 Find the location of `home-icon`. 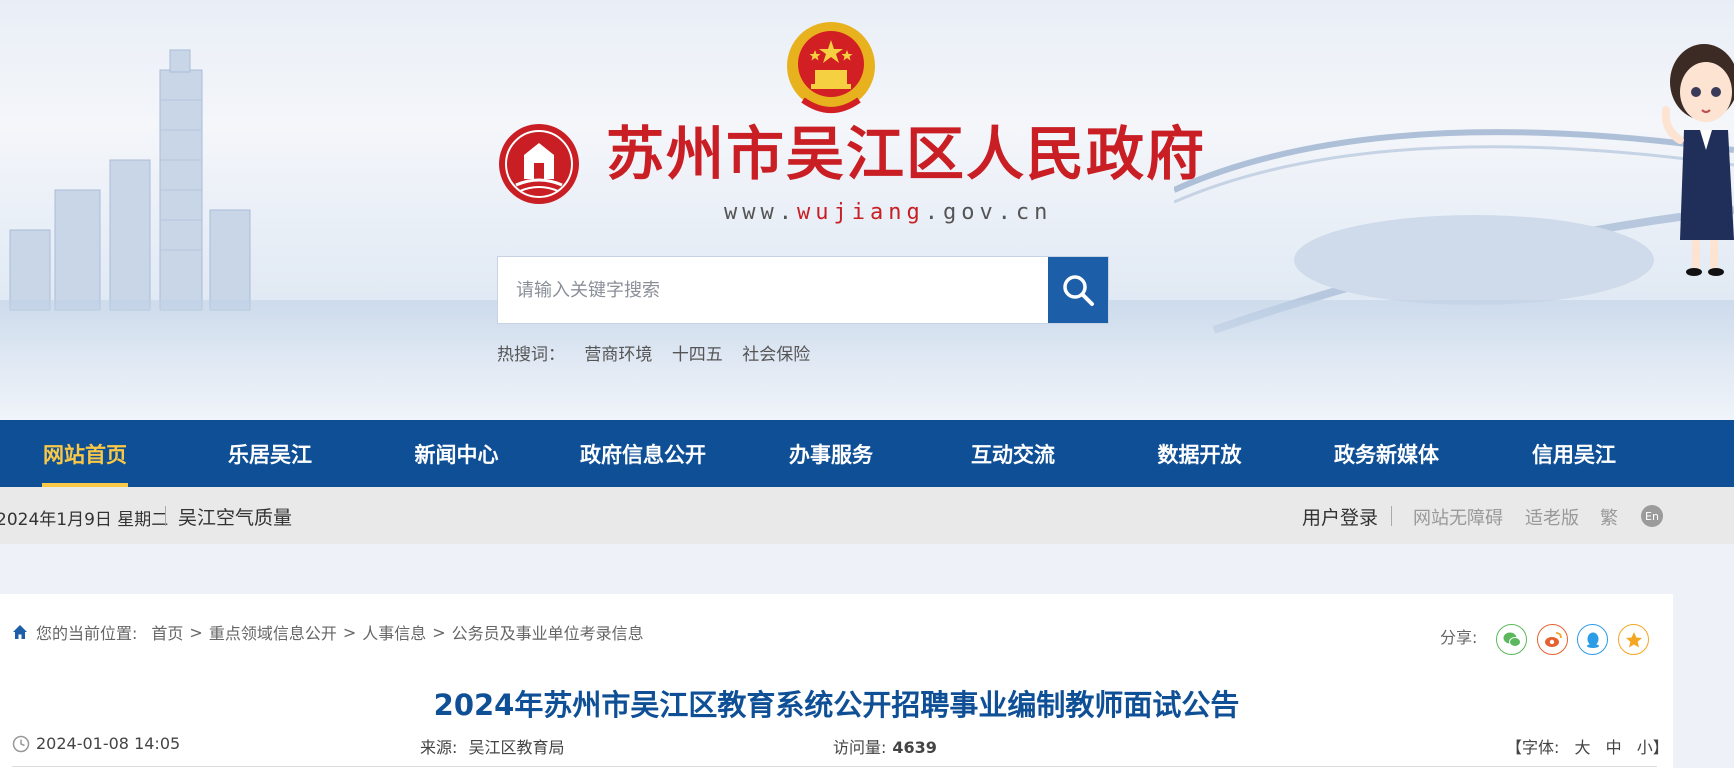

home-icon is located at coordinates (20, 632).